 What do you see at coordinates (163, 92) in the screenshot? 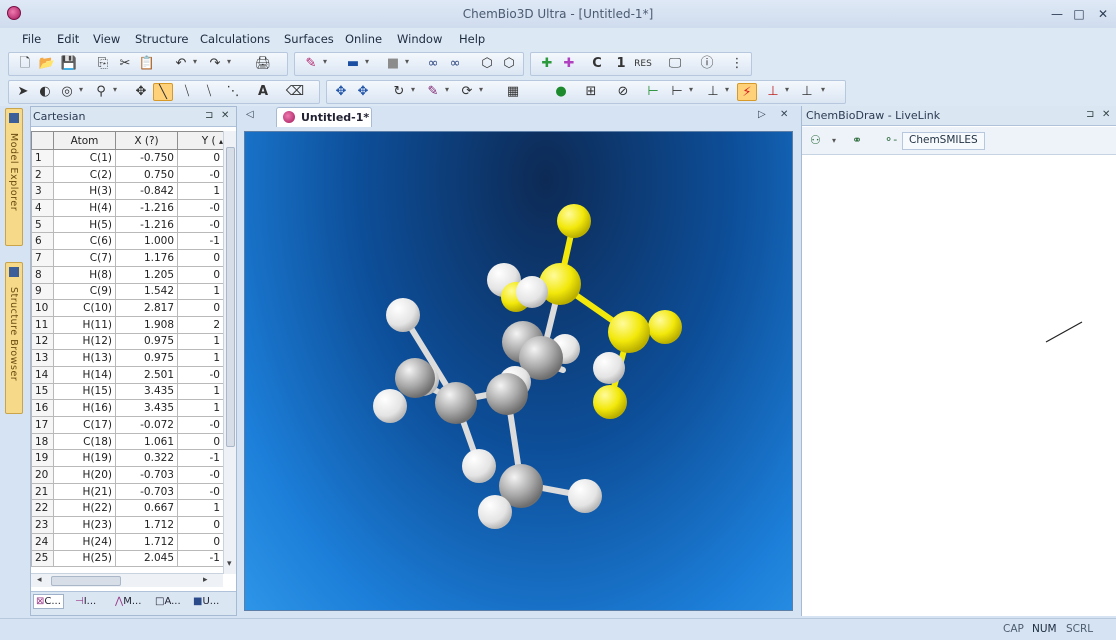
I see `single-bond-icon: ╲` at bounding box center [163, 92].